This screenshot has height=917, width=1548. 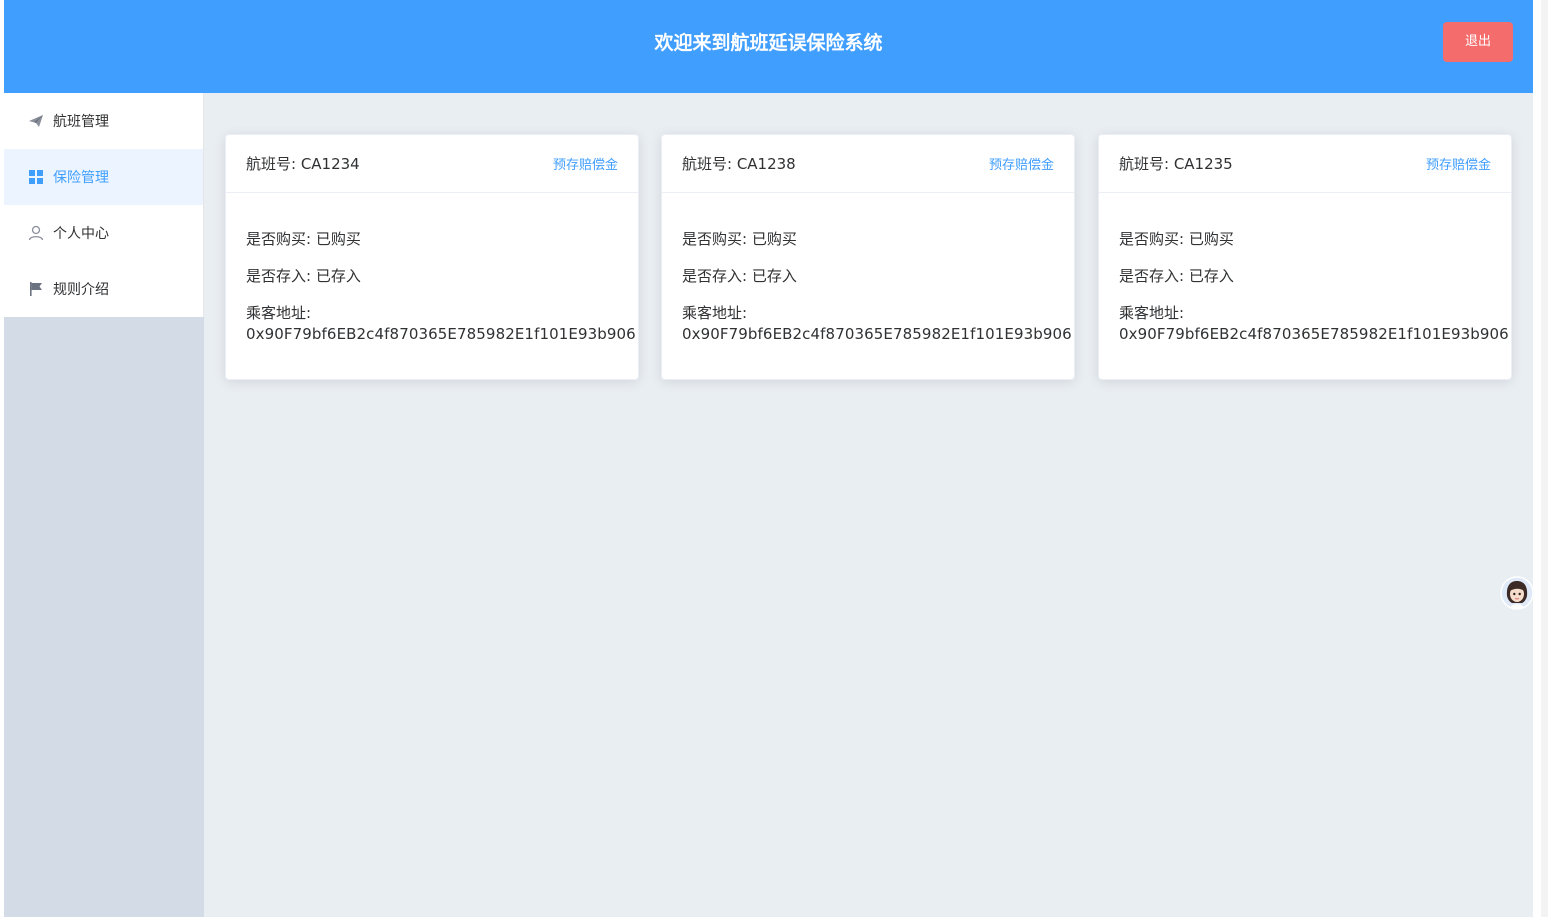 I want to click on flight-number: 航班号: CA1235, so click(x=1176, y=164).